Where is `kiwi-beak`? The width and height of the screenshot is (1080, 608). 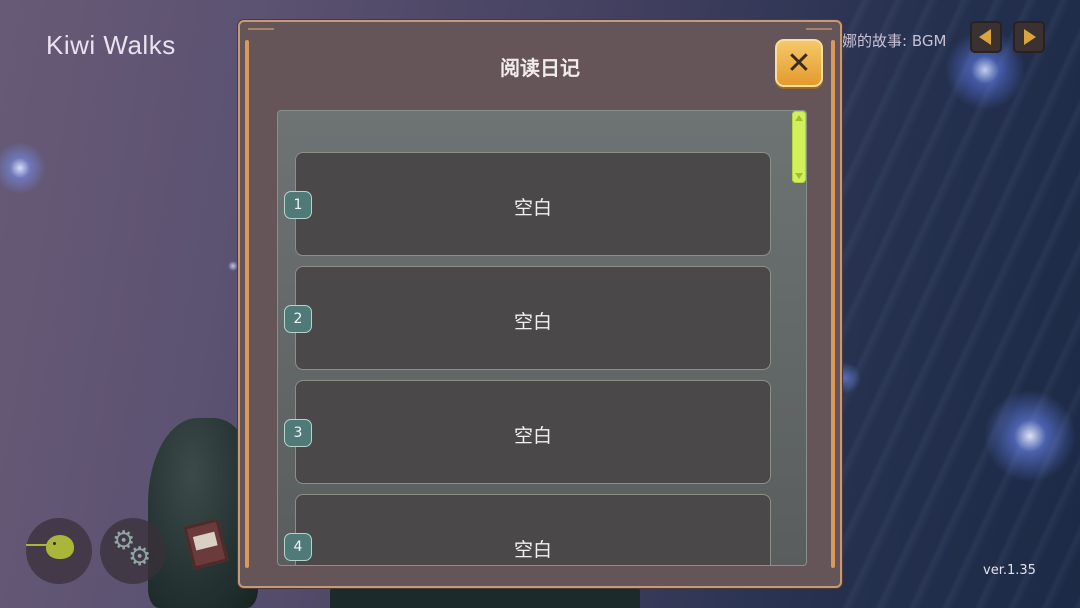
kiwi-beak is located at coordinates (37, 545).